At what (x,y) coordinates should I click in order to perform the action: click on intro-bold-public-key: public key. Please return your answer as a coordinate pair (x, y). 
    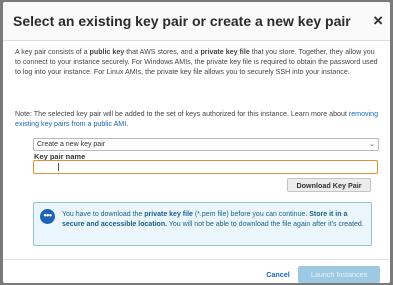
    Looking at the image, I should click on (107, 52).